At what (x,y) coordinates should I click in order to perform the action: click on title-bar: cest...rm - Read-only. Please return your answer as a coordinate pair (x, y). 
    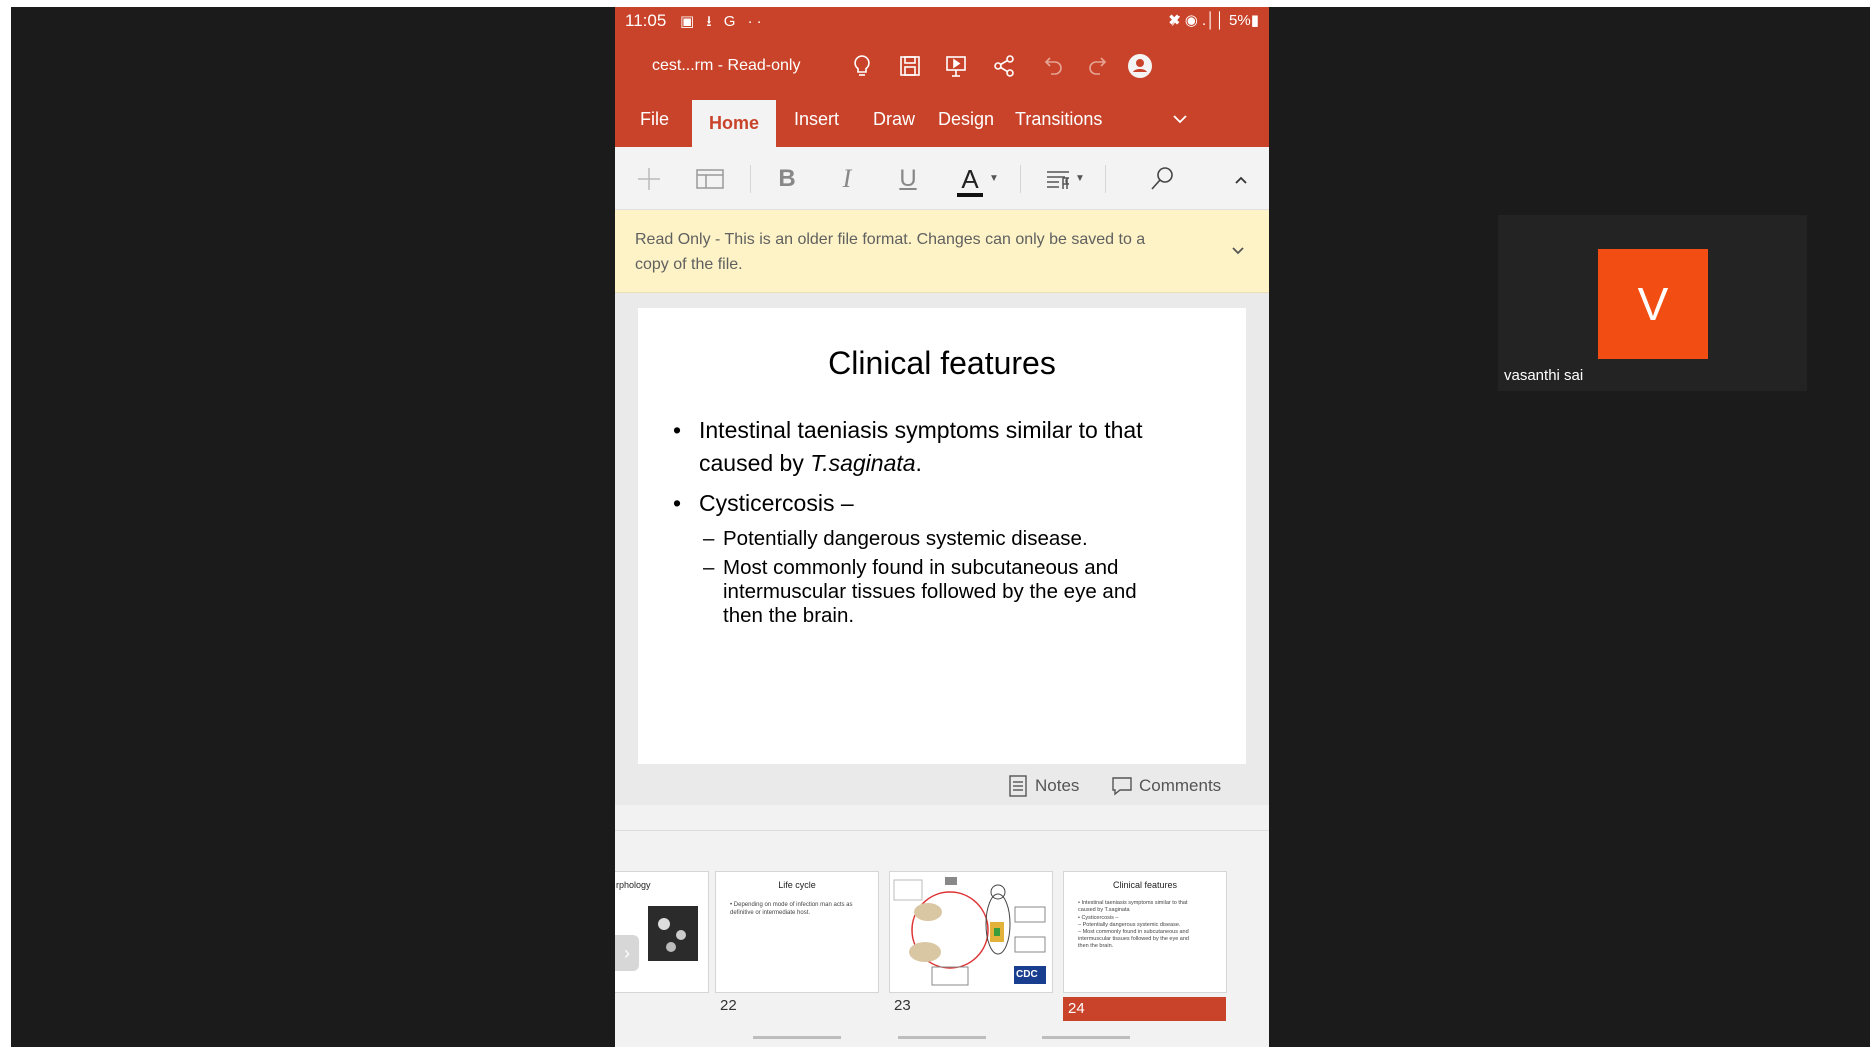
    Looking at the image, I should click on (942, 64).